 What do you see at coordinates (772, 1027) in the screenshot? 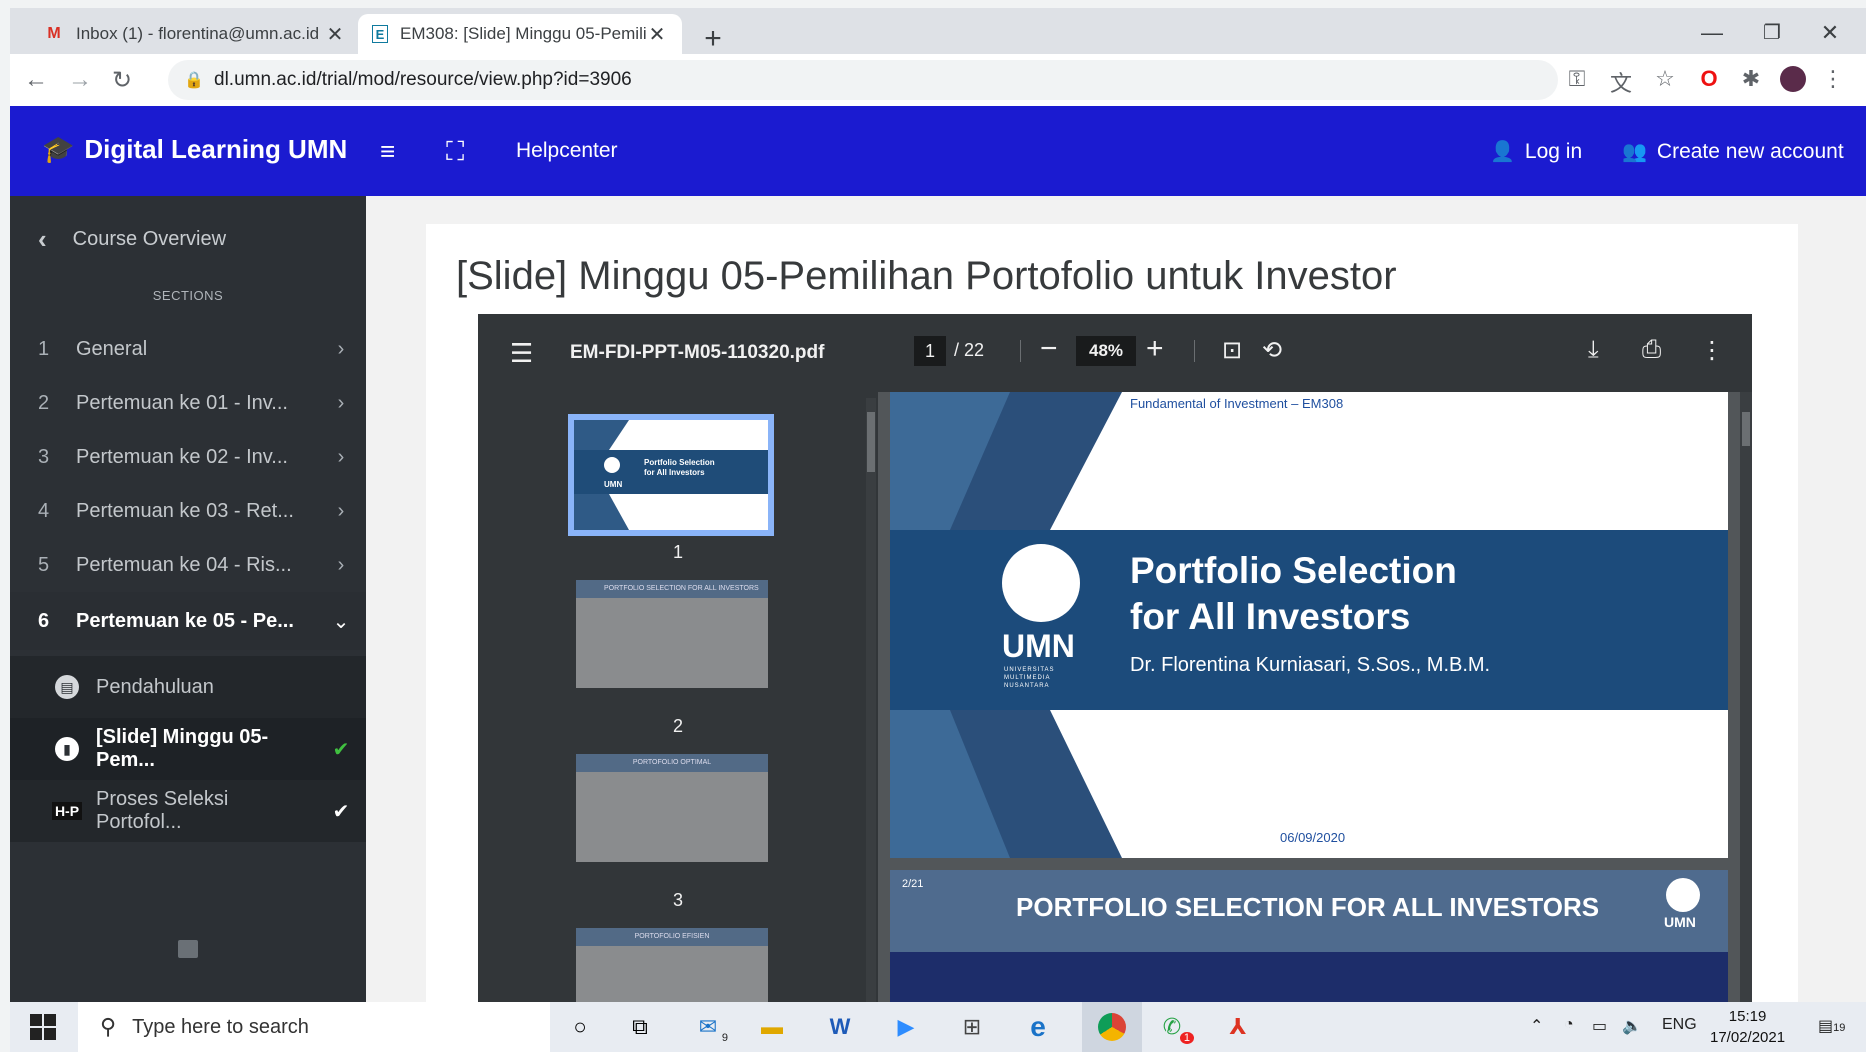
I see `file-explorer-icon: ▬` at bounding box center [772, 1027].